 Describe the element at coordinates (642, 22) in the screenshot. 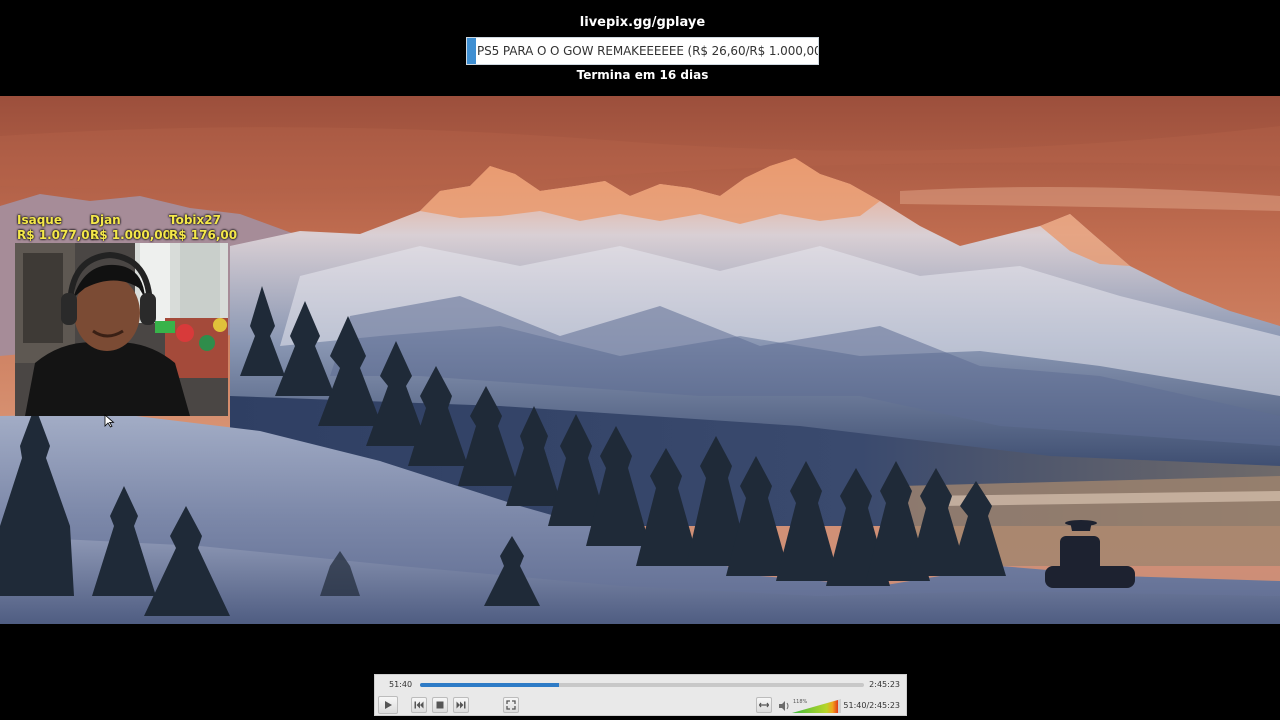

I see `donation-url: livepix.gg/gplaye` at that location.